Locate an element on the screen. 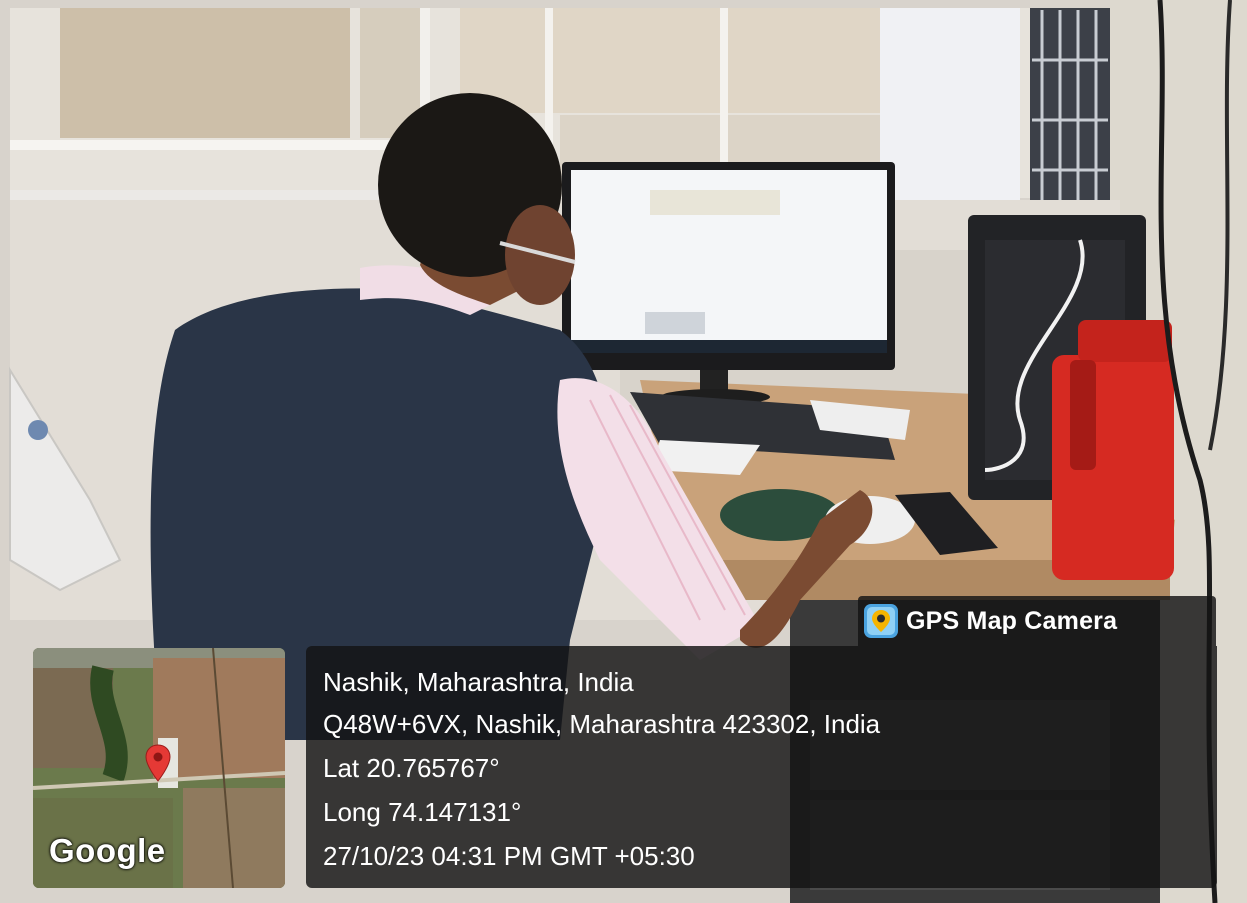  map-pin-icon is located at coordinates (158, 763).